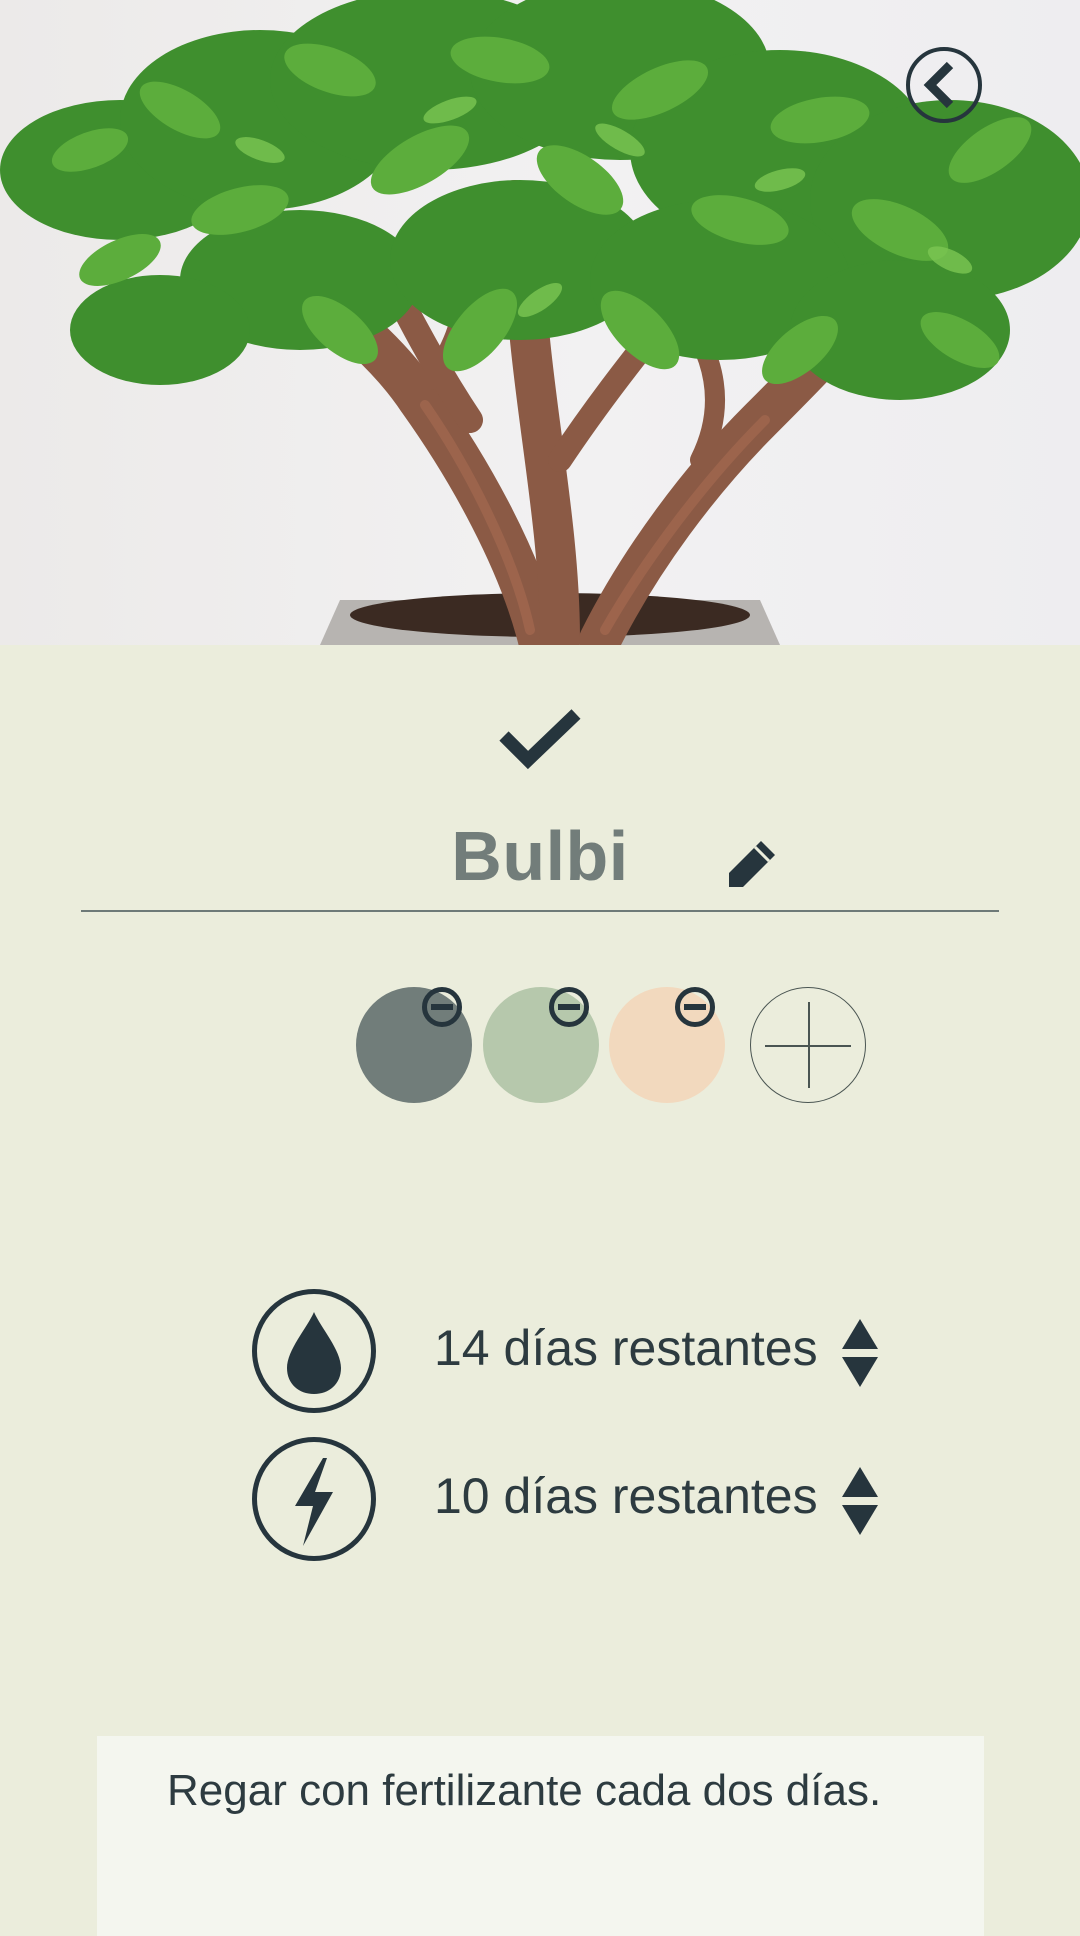  I want to click on name-field: Bulbi, so click(540, 856).